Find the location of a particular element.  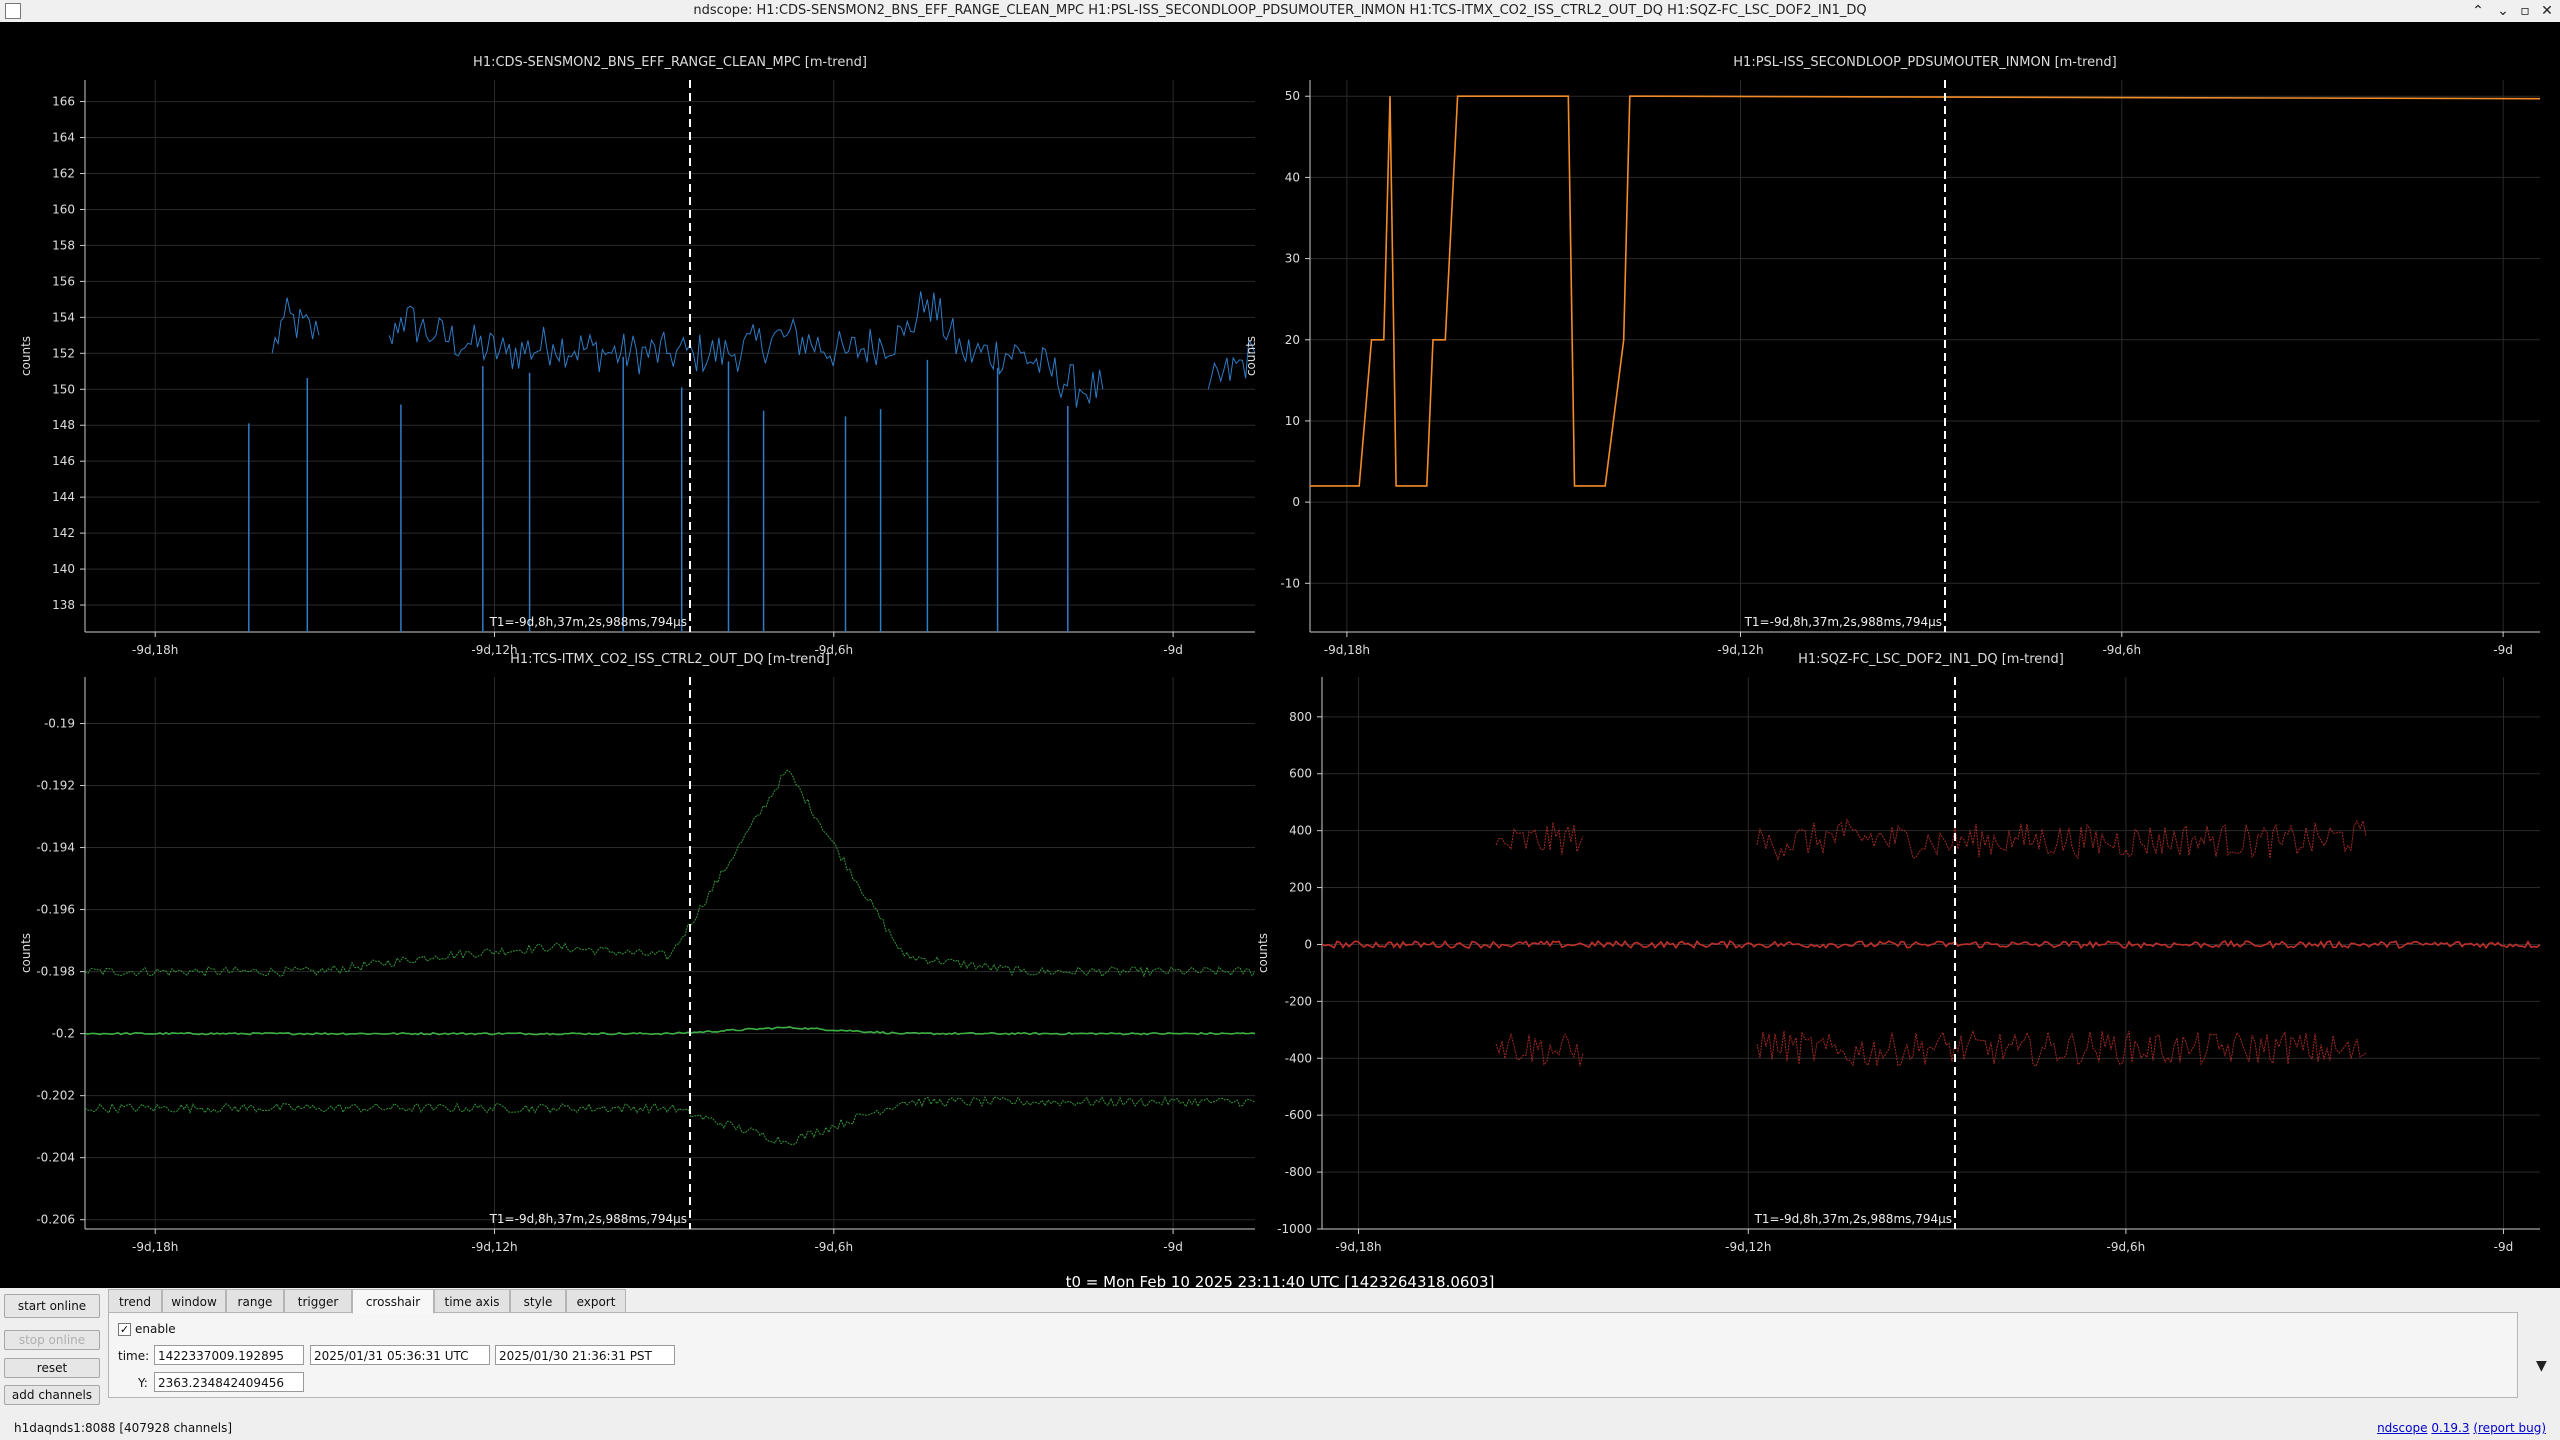

time-label: time: is located at coordinates (134, 1356).